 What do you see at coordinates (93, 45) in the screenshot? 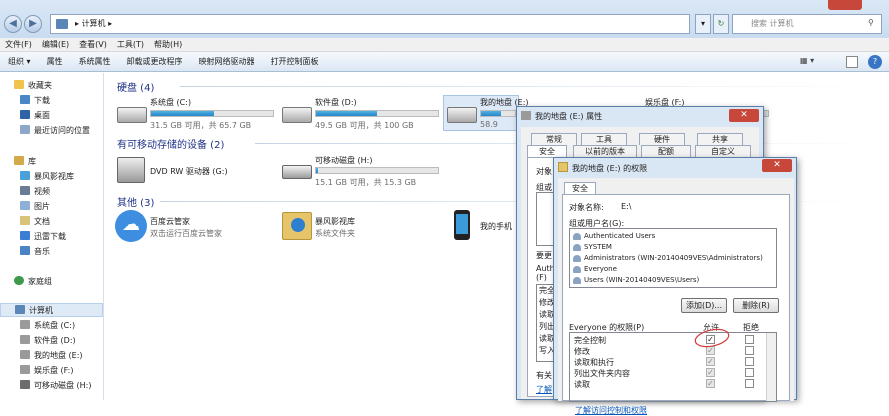
I see `menu-view: 查看(V)` at bounding box center [93, 45].